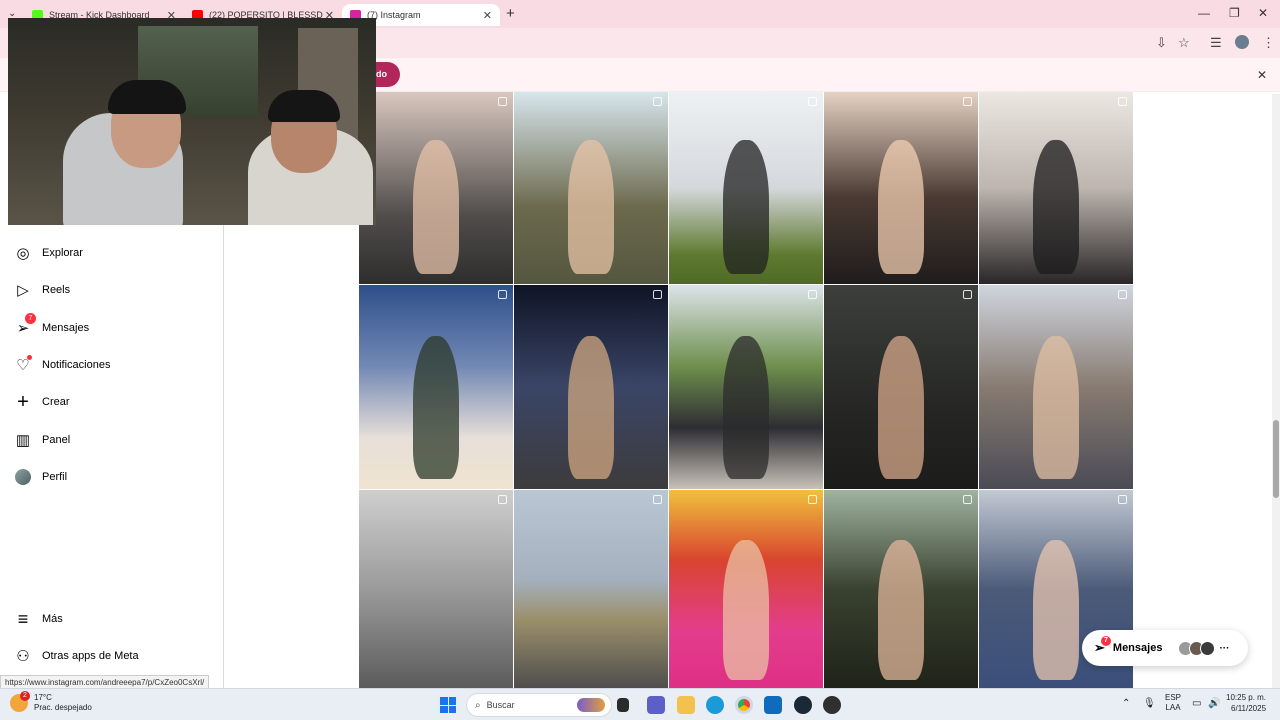  What do you see at coordinates (761, 43) in the screenshot?
I see `url-field` at bounding box center [761, 43].